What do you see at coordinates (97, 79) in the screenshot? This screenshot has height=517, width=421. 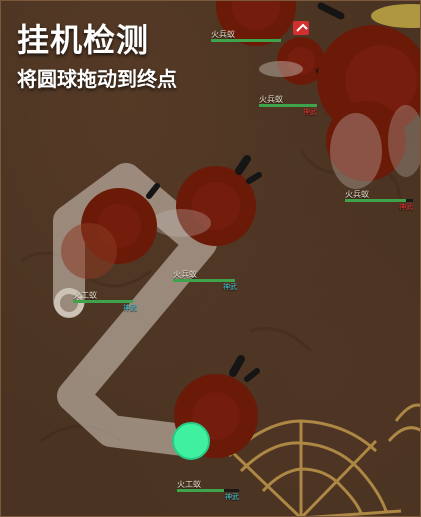 I see `hud-subtitle: 将圆球拖动到终点` at bounding box center [97, 79].